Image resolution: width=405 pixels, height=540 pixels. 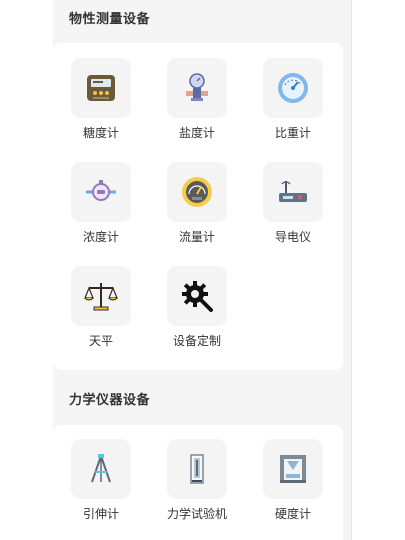 What do you see at coordinates (197, 88) in the screenshot?
I see `salinity-meter-icon` at bounding box center [197, 88].